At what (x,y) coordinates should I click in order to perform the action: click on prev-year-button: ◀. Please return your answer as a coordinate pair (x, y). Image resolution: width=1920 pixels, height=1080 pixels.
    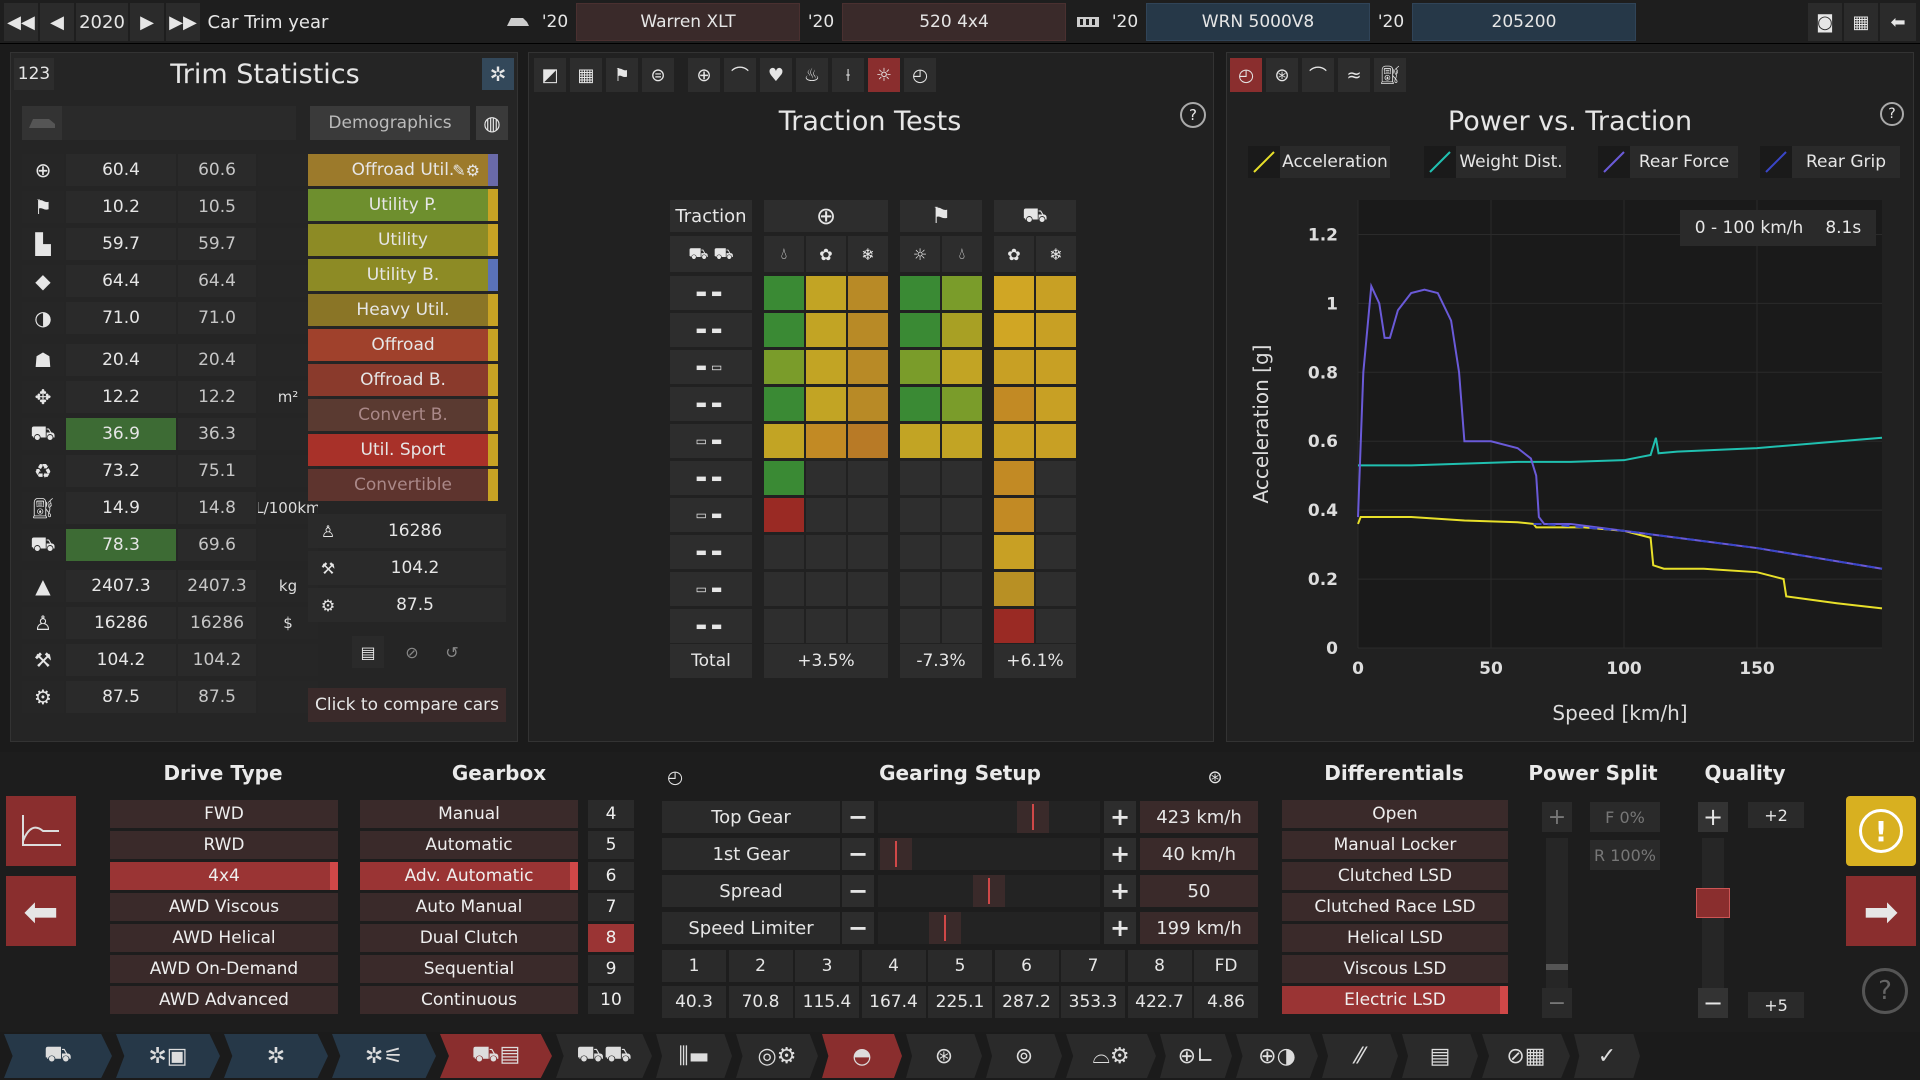
    Looking at the image, I should click on (57, 22).